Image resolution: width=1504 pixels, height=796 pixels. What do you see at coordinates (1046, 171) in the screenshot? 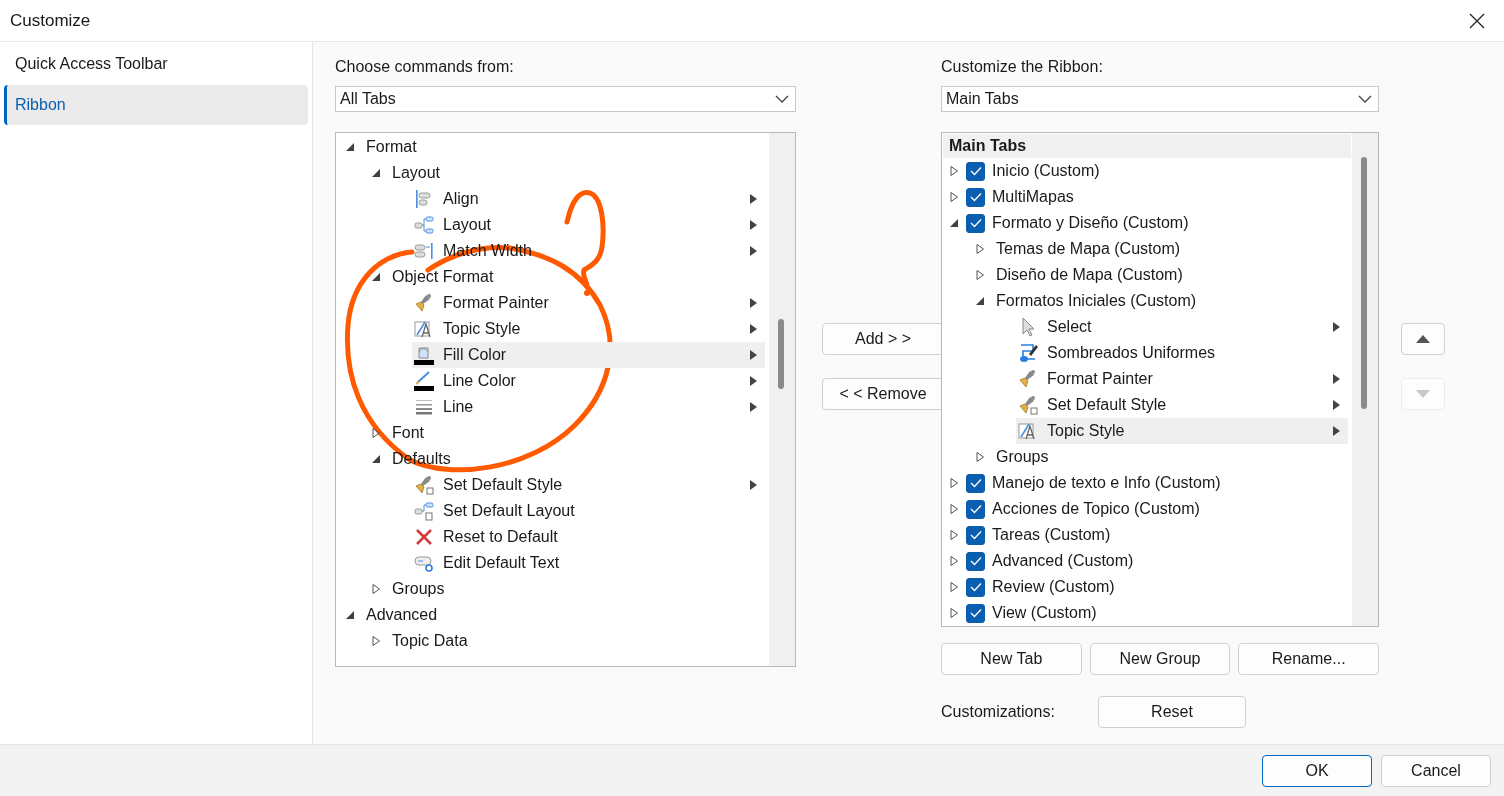
I see `tree-node-label: Inicio (Custom)` at bounding box center [1046, 171].